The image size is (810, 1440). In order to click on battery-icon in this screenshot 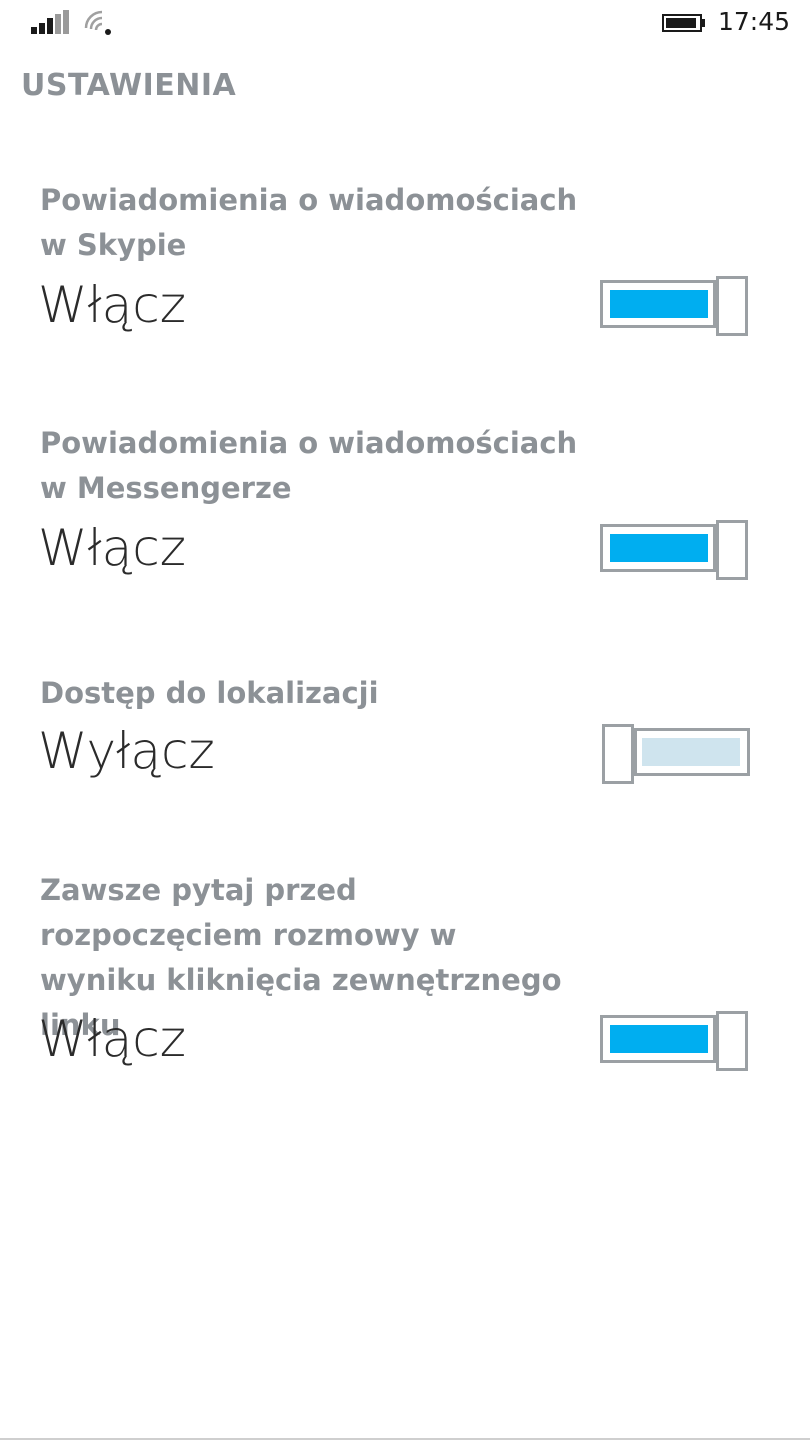, I will do `click(684, 23)`.